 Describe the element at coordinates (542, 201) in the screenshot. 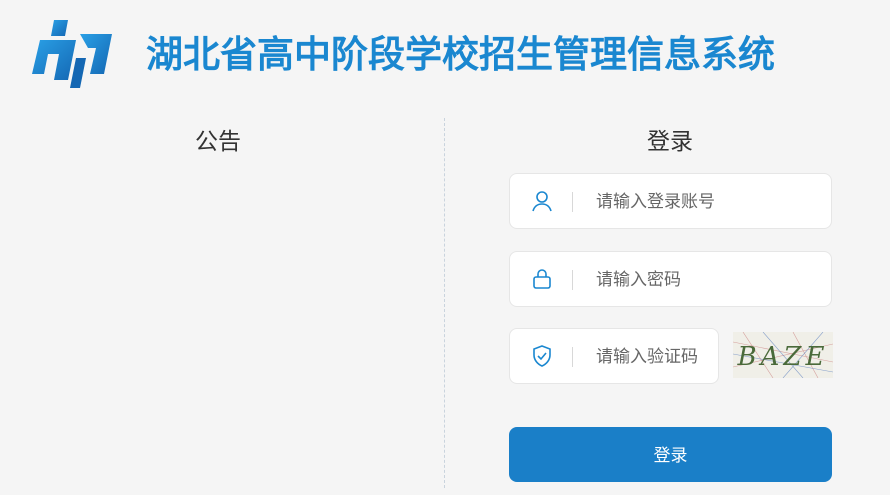

I see `user-icon` at that location.